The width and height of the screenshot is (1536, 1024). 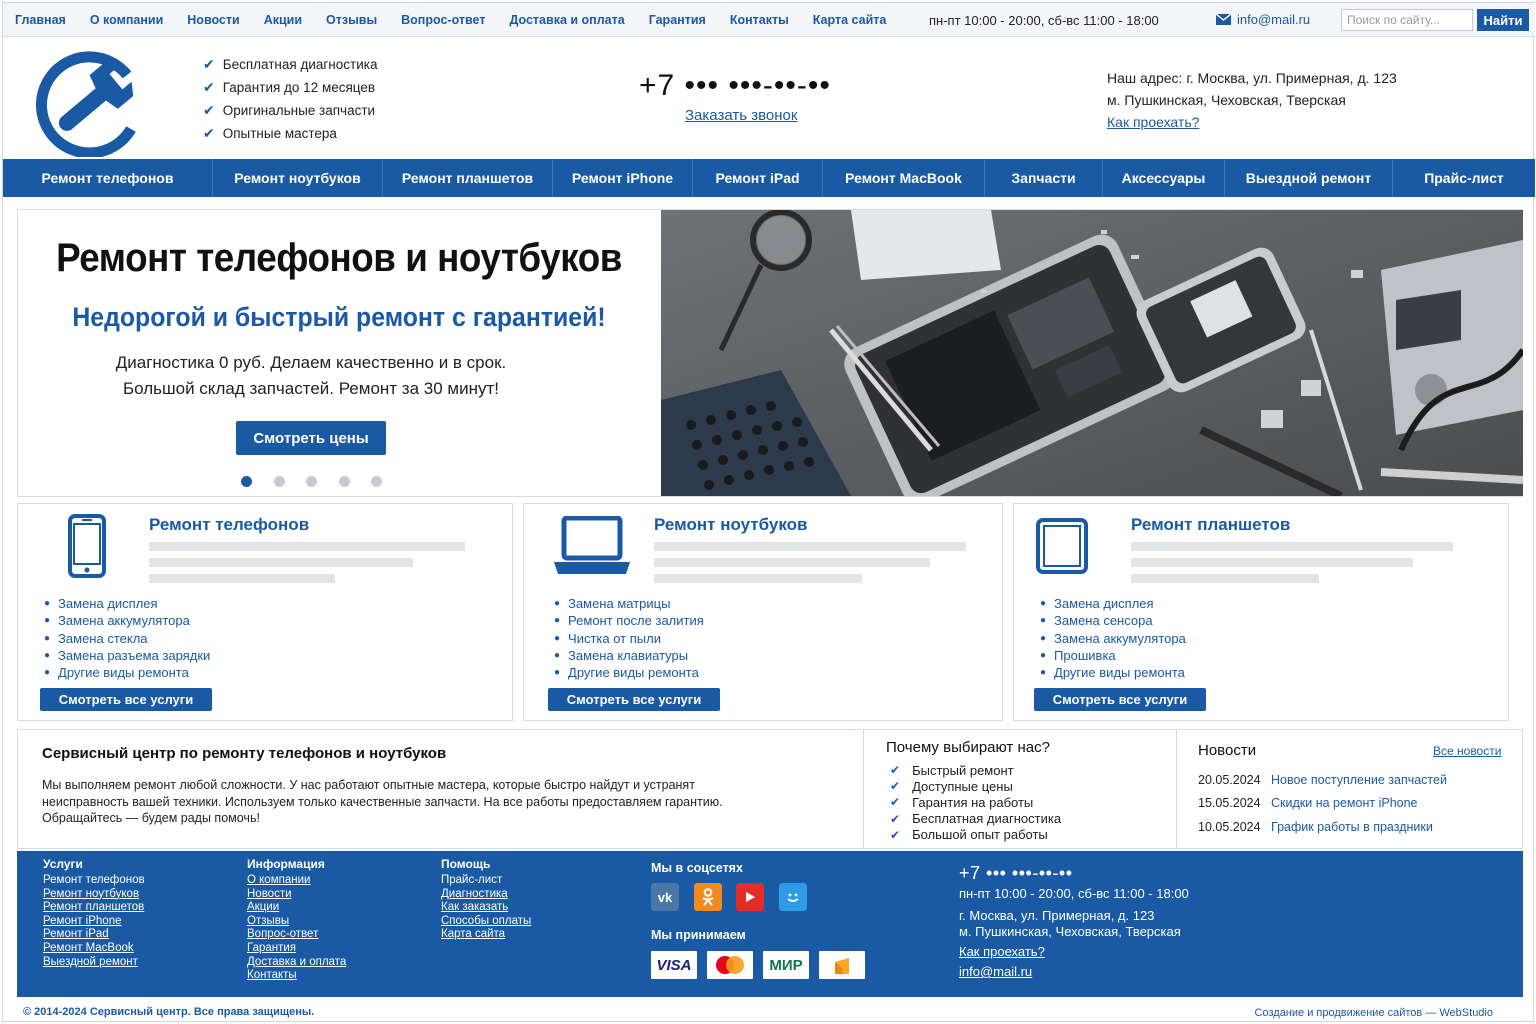 I want to click on footer-link: Выездной ремонт, so click(x=94, y=963).